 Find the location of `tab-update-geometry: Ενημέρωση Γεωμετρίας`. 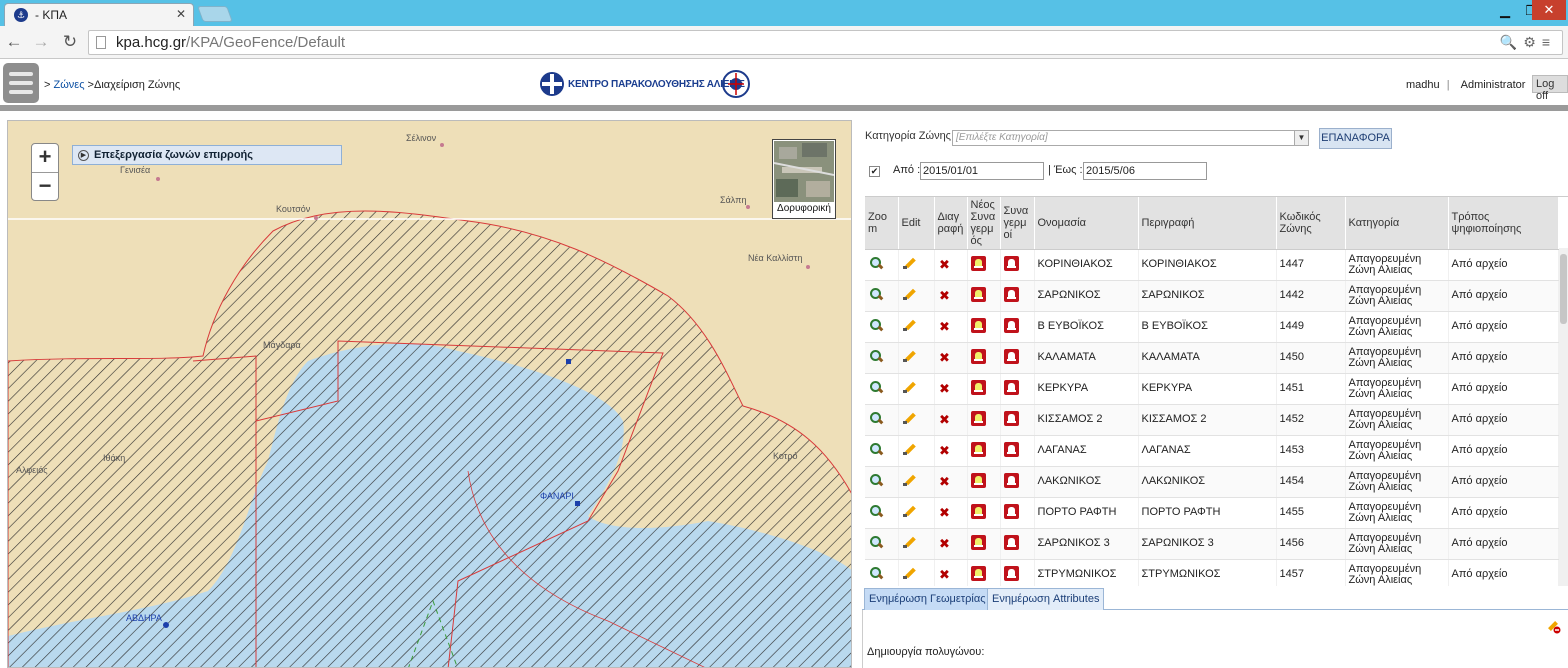

tab-update-geometry: Ενημέρωση Γεωμετρίας is located at coordinates (927, 599).